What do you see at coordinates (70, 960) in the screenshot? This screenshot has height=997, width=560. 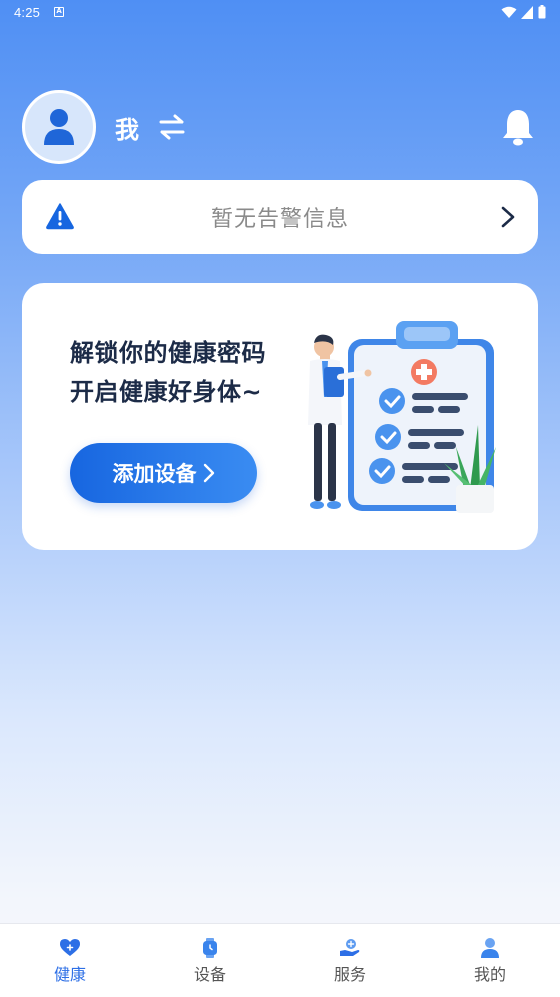 I see `tab-health: 健康` at bounding box center [70, 960].